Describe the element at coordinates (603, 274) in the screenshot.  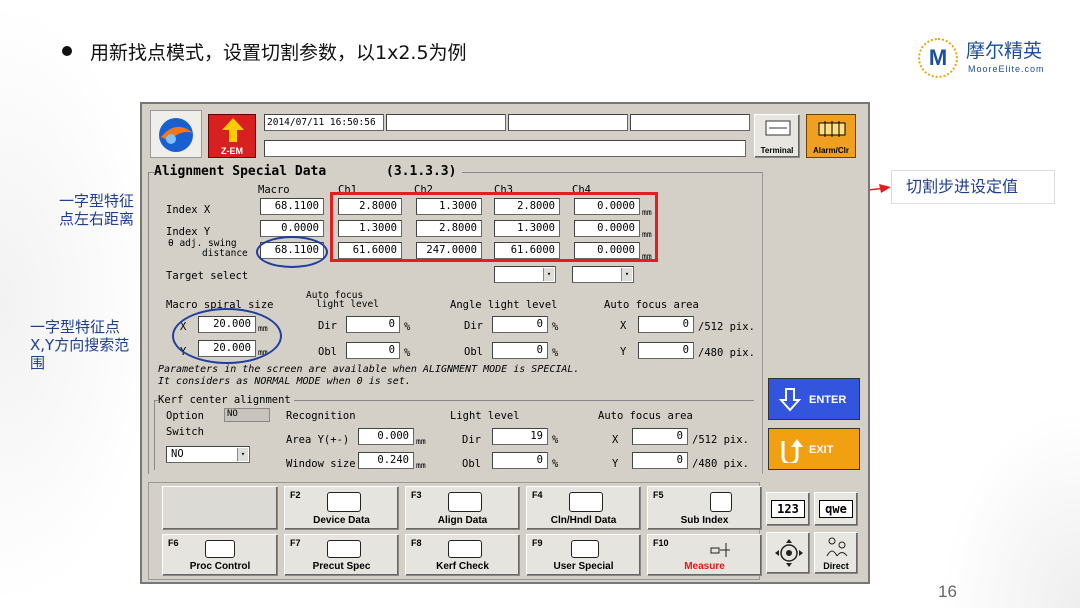
I see `target-select-dropdown-2: ▾` at that location.